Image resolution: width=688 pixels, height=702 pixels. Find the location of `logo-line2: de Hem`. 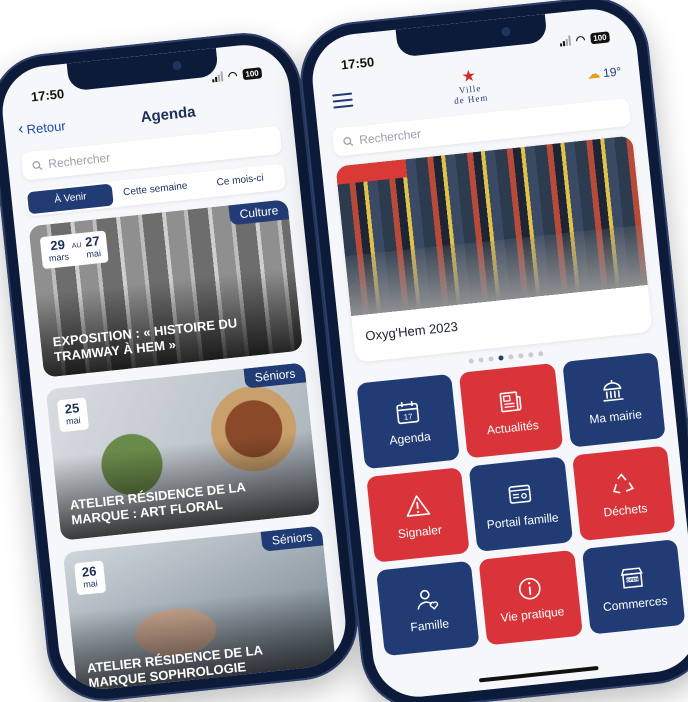

logo-line2: de Hem is located at coordinates (471, 99).